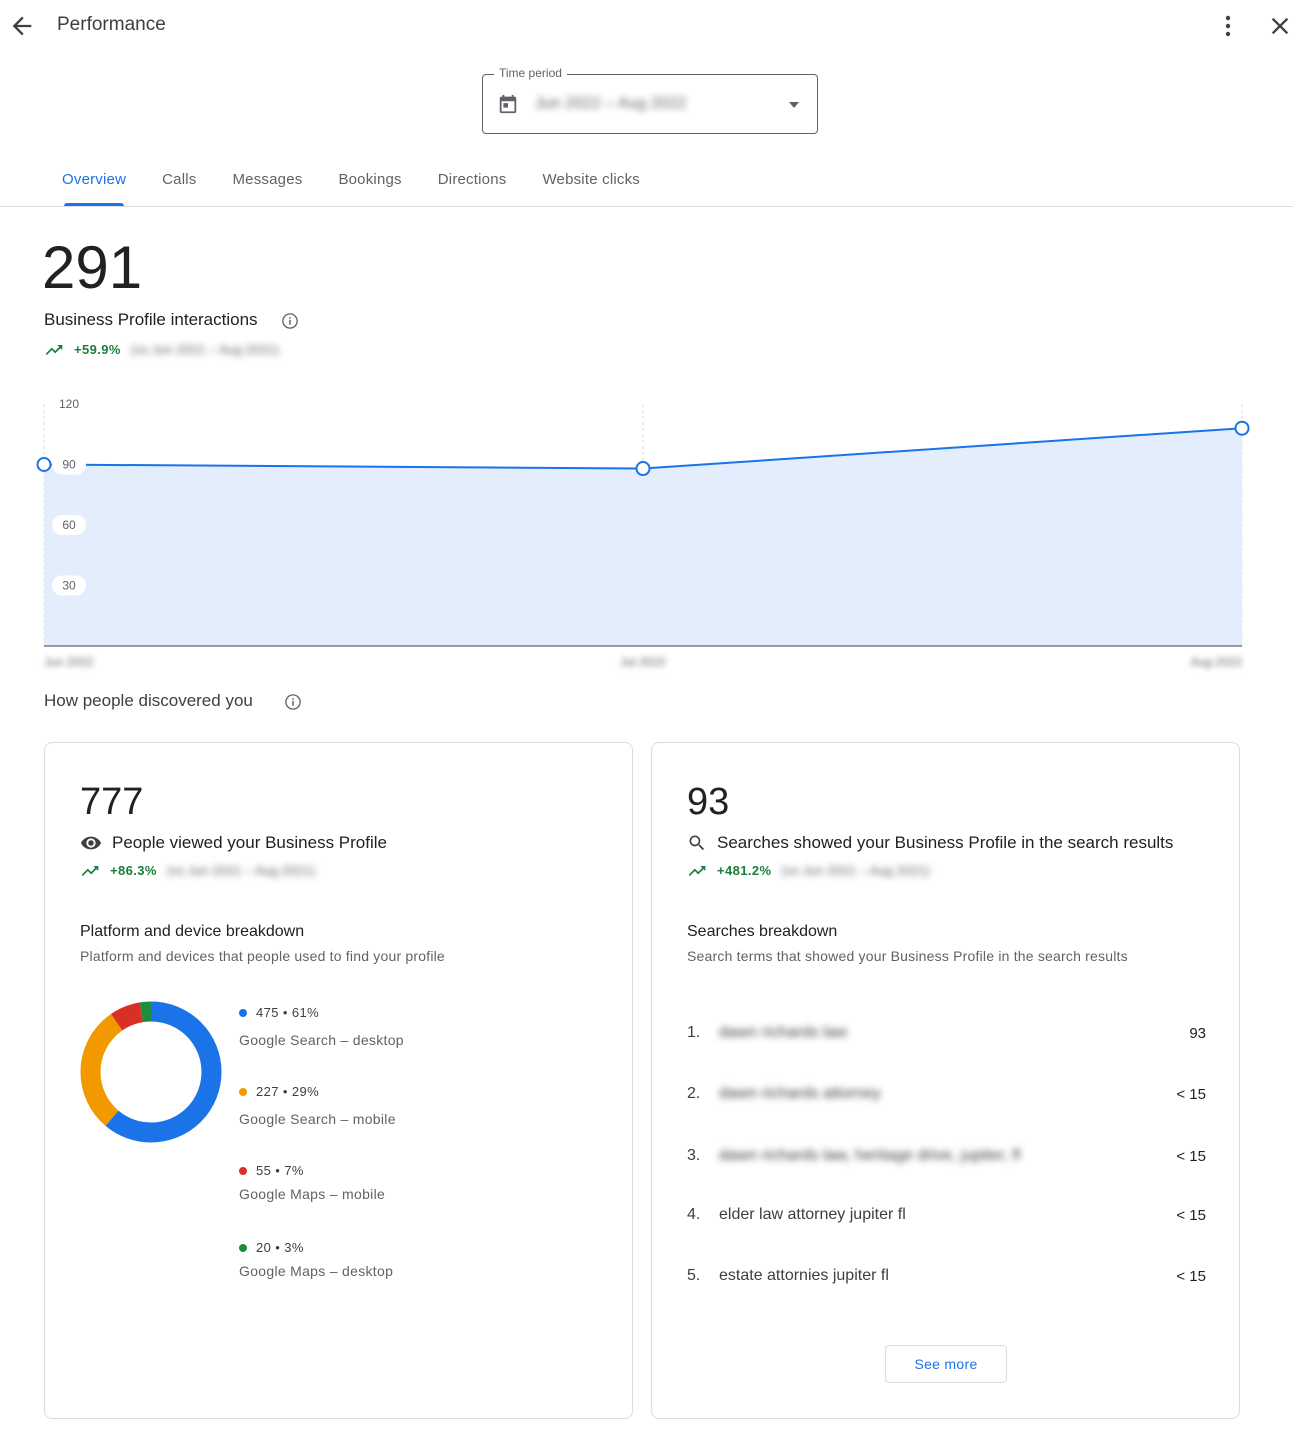  Describe the element at coordinates (94, 183) in the screenshot. I see `tab-overview: Overview` at that location.